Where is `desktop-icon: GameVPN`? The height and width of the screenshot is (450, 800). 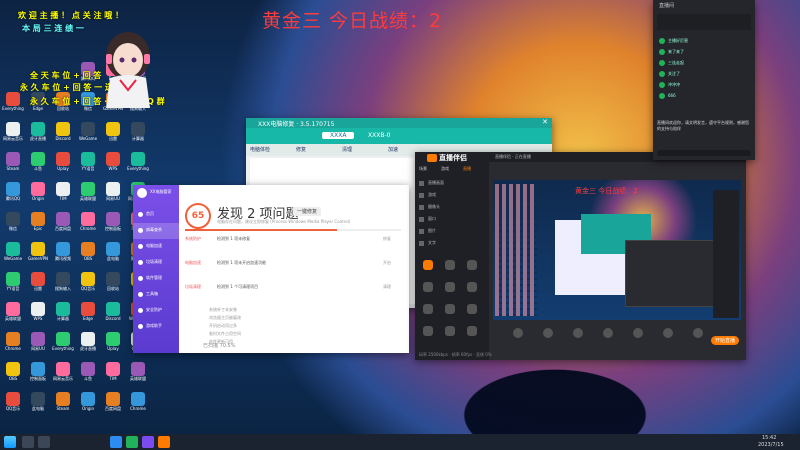 desktop-icon: GameVPN is located at coordinates (38, 251).